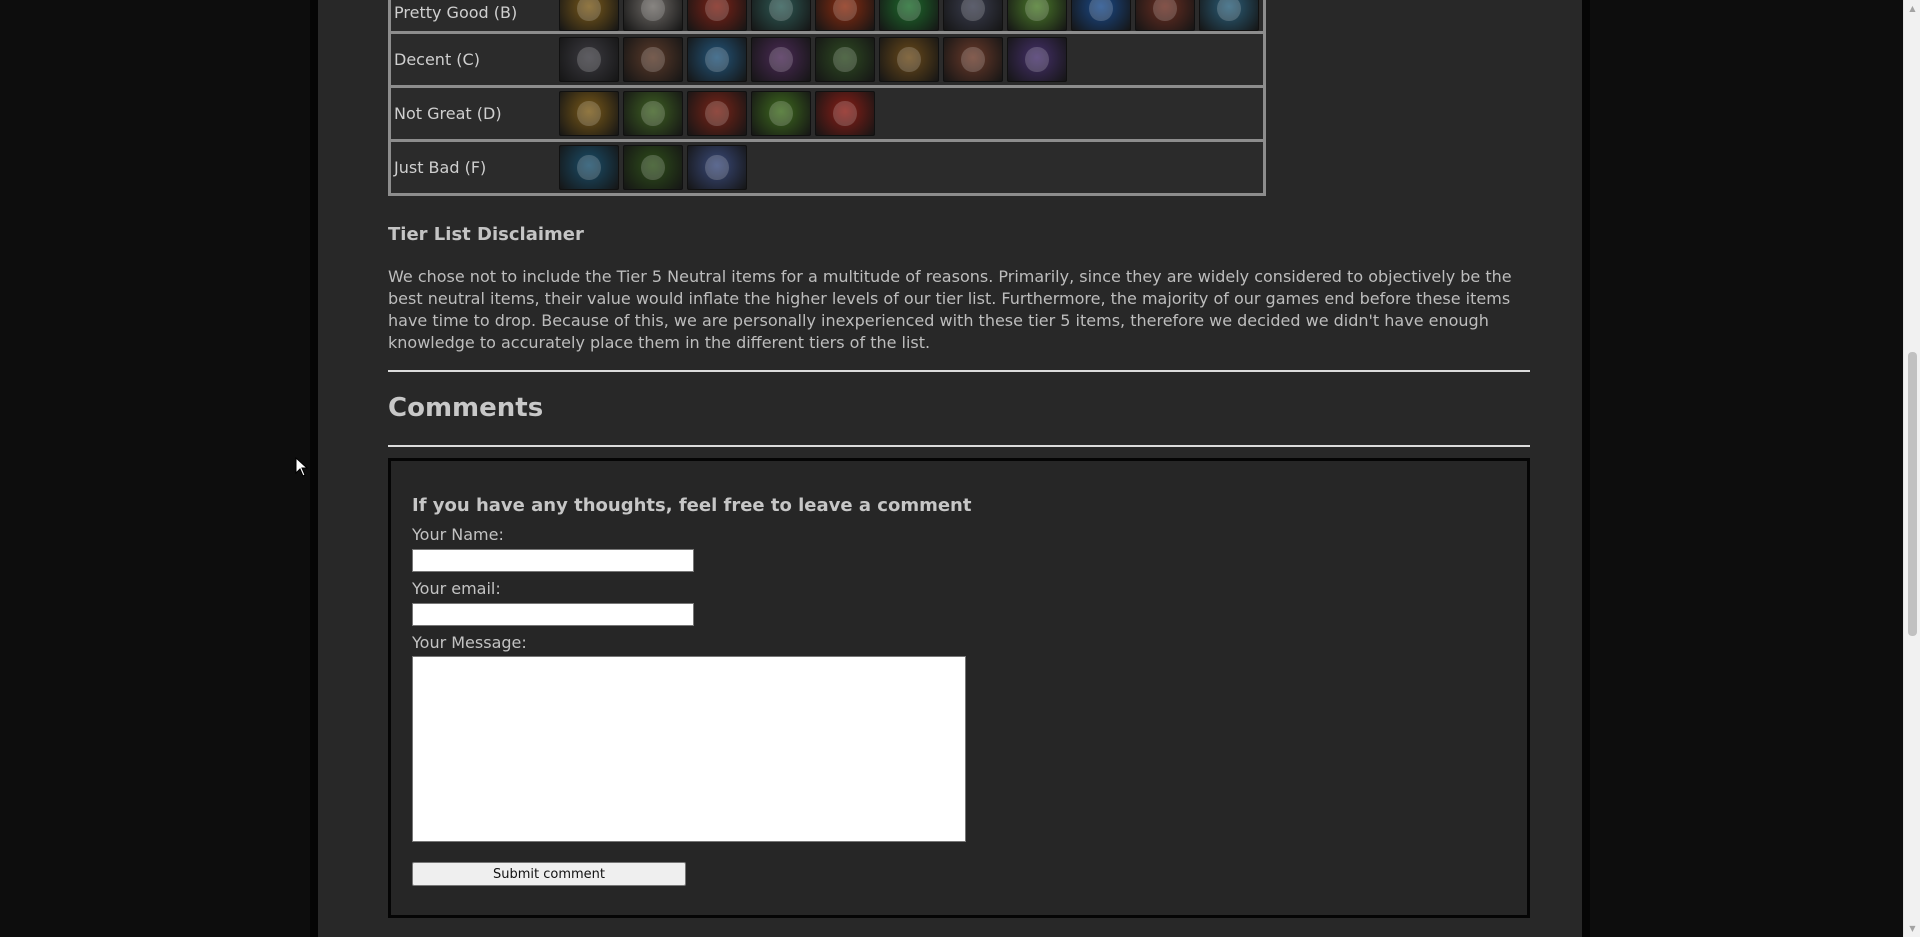  What do you see at coordinates (440, 167) in the screenshot?
I see `tier-label: Just Bad (F)` at bounding box center [440, 167].